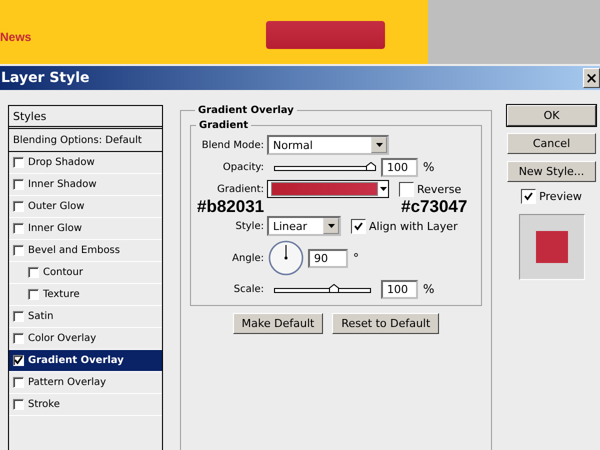  I want to click on checkbox-label: Preview, so click(560, 196).